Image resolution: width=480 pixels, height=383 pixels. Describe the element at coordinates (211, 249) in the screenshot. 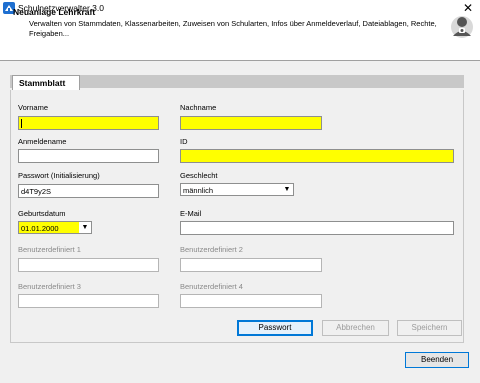

I see `benutzerdefiniert-2-label: Benutzerdefiniert 2` at that location.